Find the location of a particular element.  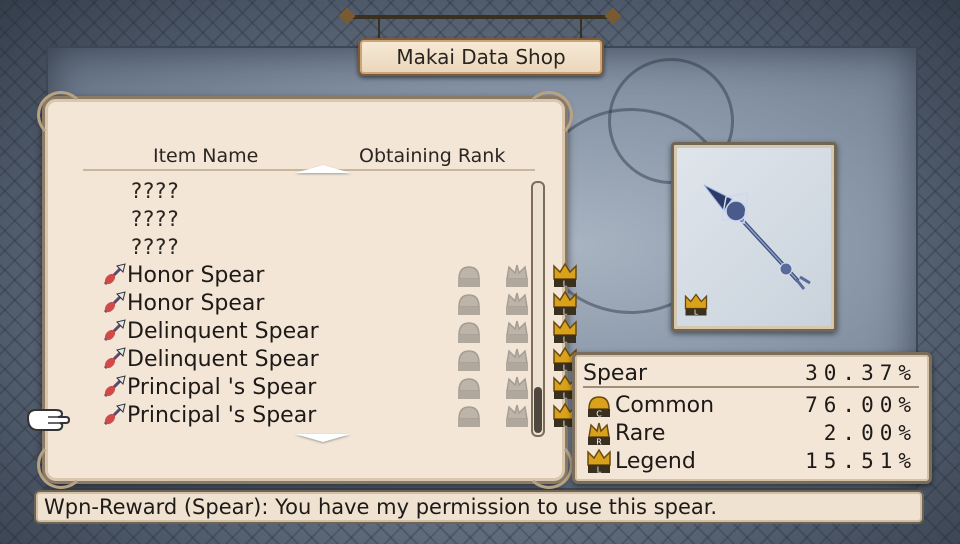

rare-rank-icon: R is located at coordinates (597, 433).